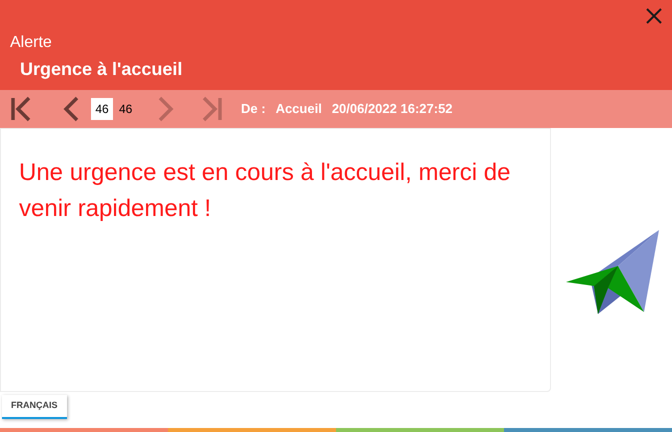 The height and width of the screenshot is (432, 672). I want to click on sent-datetime: 20/06/2022 16:27:52, so click(392, 109).